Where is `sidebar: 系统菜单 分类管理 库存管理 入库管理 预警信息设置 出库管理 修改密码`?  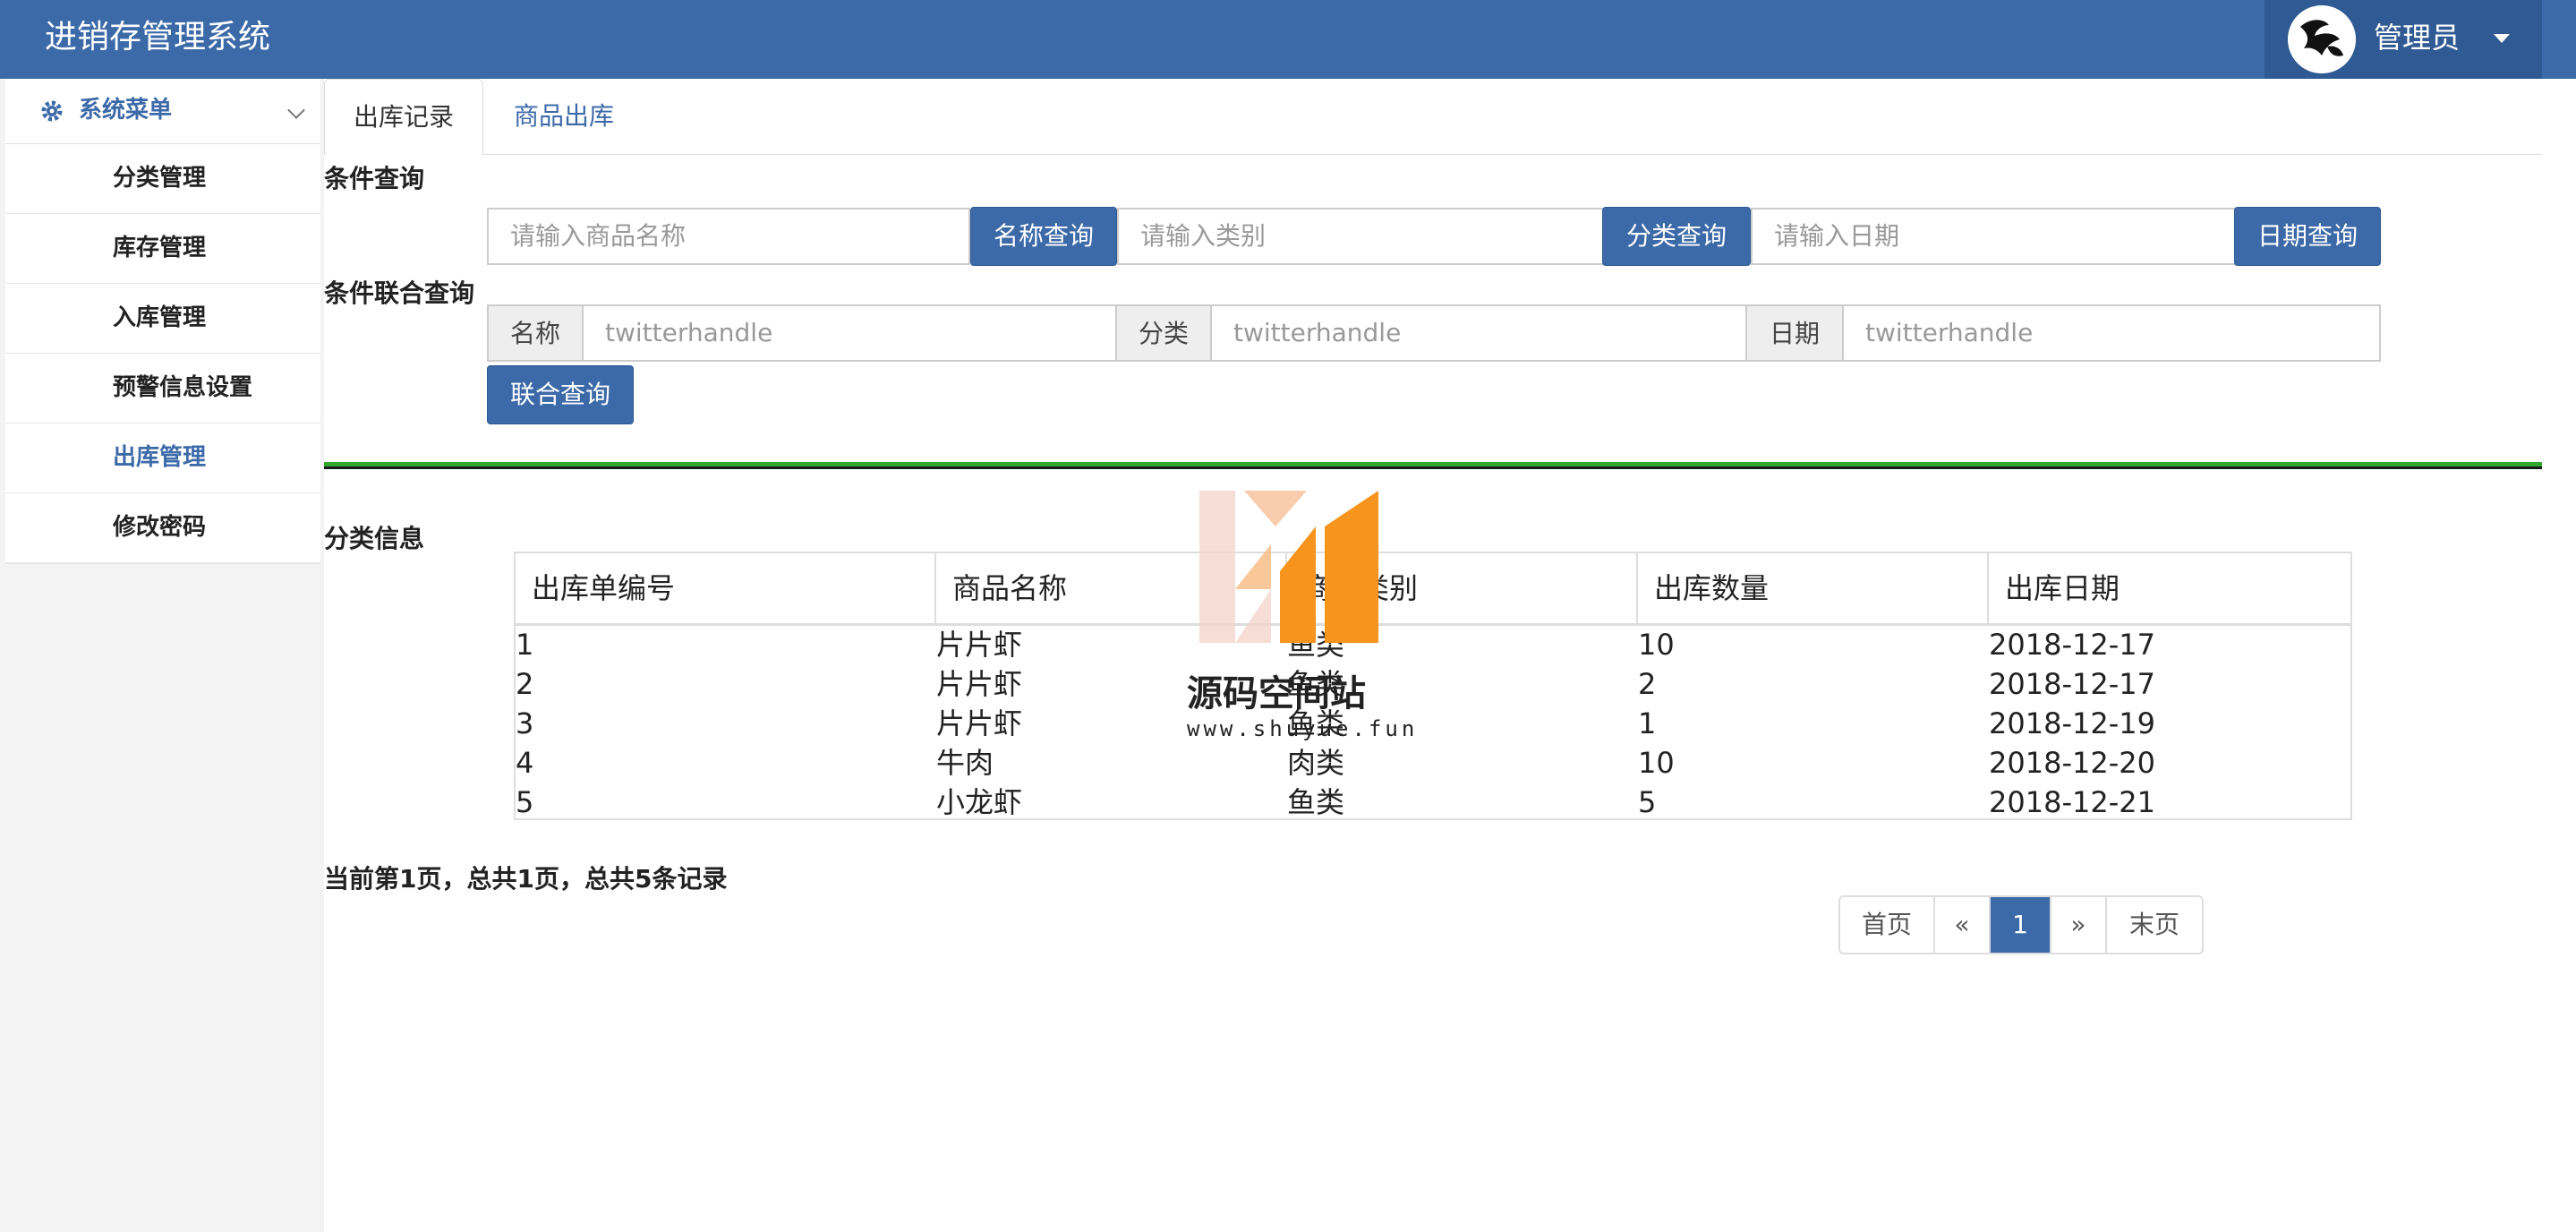 sidebar: 系统菜单 分类管理 库存管理 入库管理 预警信息设置 出库管理 修改密码 is located at coordinates (162, 655).